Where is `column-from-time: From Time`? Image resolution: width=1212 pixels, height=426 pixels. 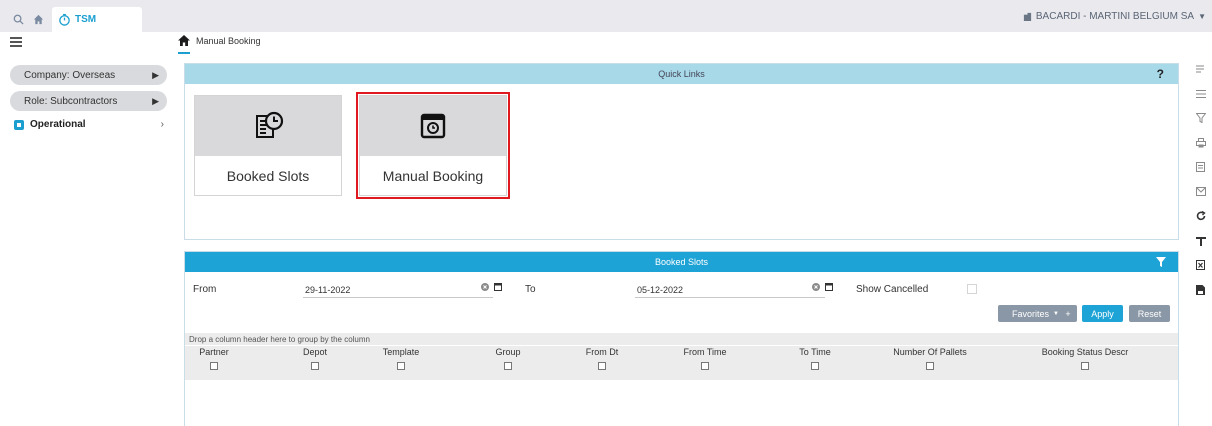 column-from-time: From Time is located at coordinates (705, 358).